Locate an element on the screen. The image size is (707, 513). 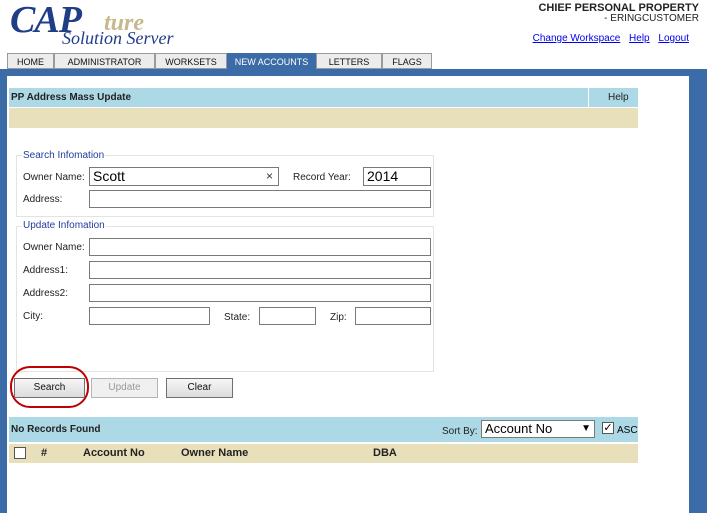
col-account-no: Account No is located at coordinates (114, 453).